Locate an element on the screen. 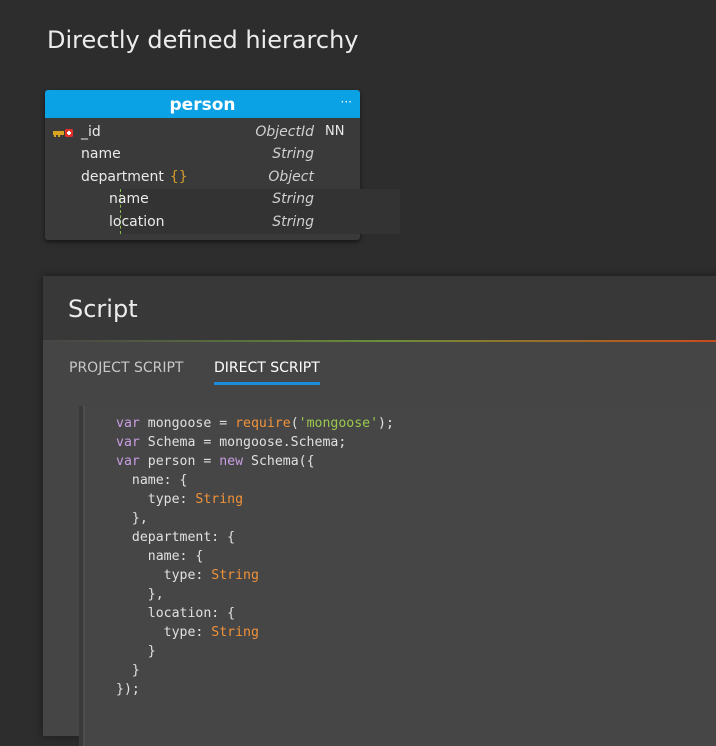 This screenshot has height=746, width=716. code-line: var person = new Schema({ is located at coordinates (215, 461).